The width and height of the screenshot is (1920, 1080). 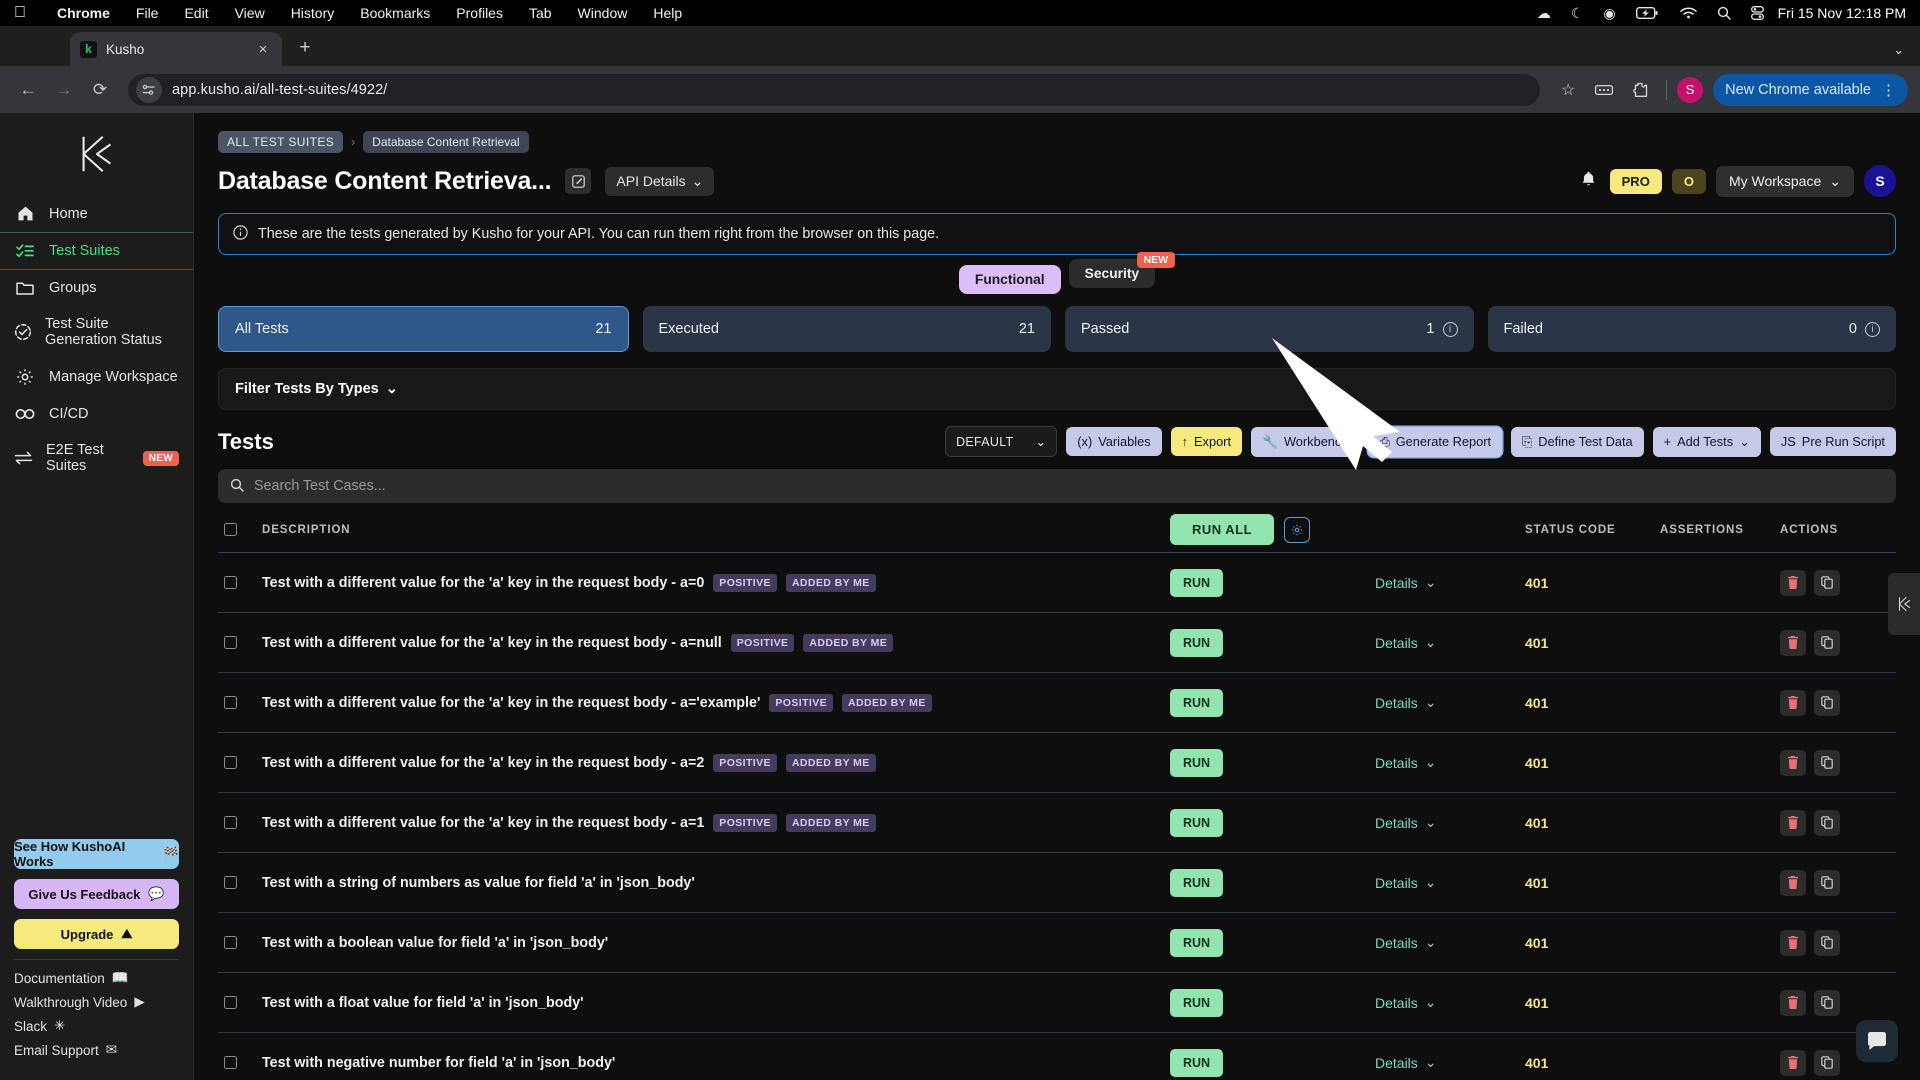 What do you see at coordinates (1297, 529) in the screenshot?
I see `gear-icon` at bounding box center [1297, 529].